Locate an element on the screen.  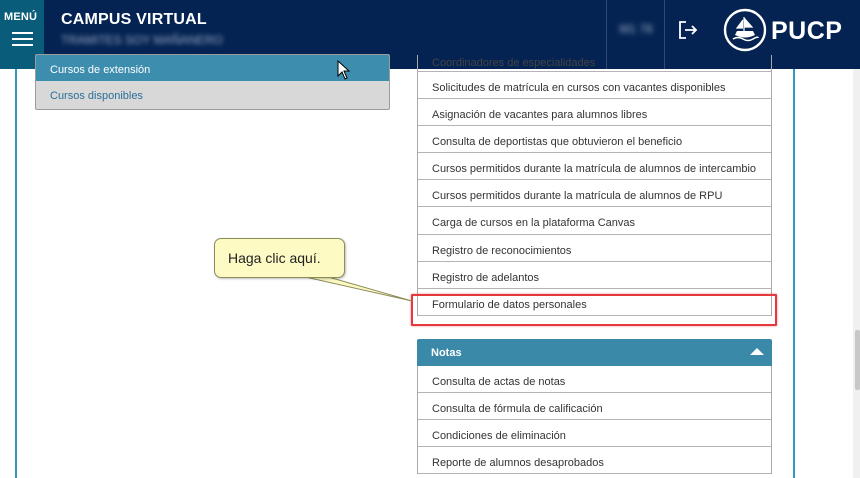
card-link-cursos-disponibles: Cursos disponibles is located at coordinates (96, 96).